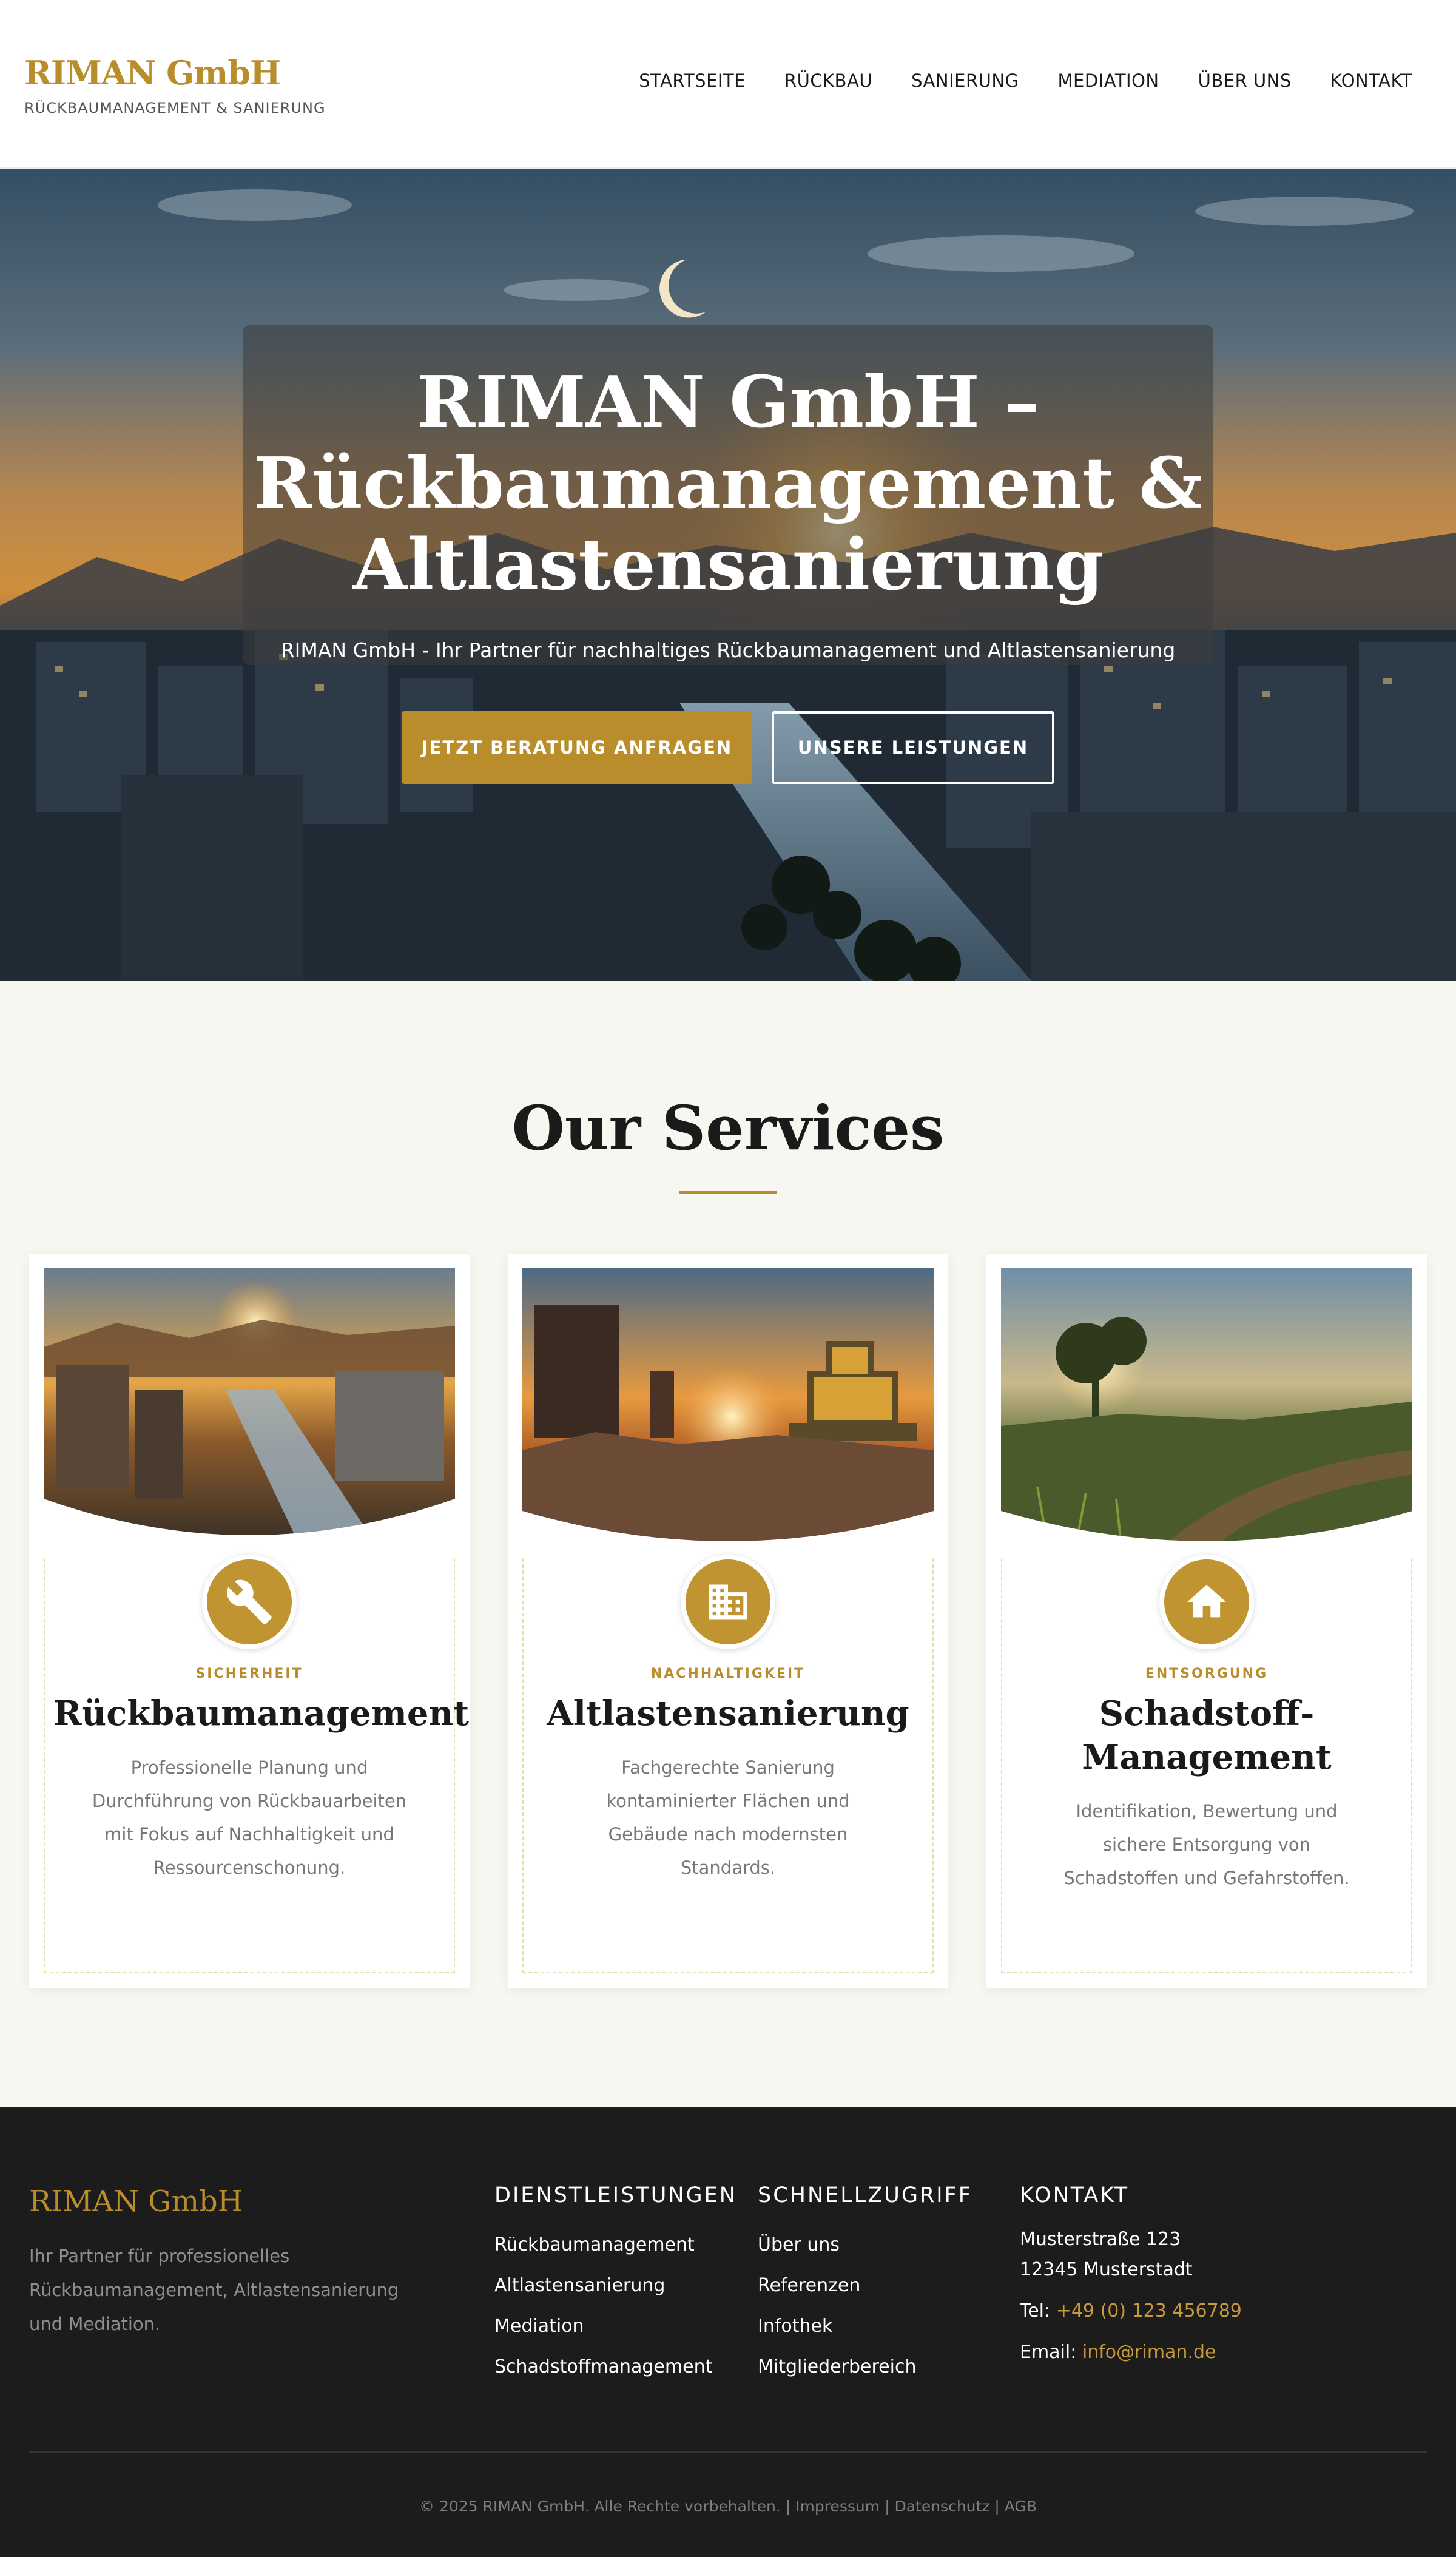 The image size is (1456, 2557). Describe the element at coordinates (728, 1128) in the screenshot. I see `services-heading: Our Services` at that location.